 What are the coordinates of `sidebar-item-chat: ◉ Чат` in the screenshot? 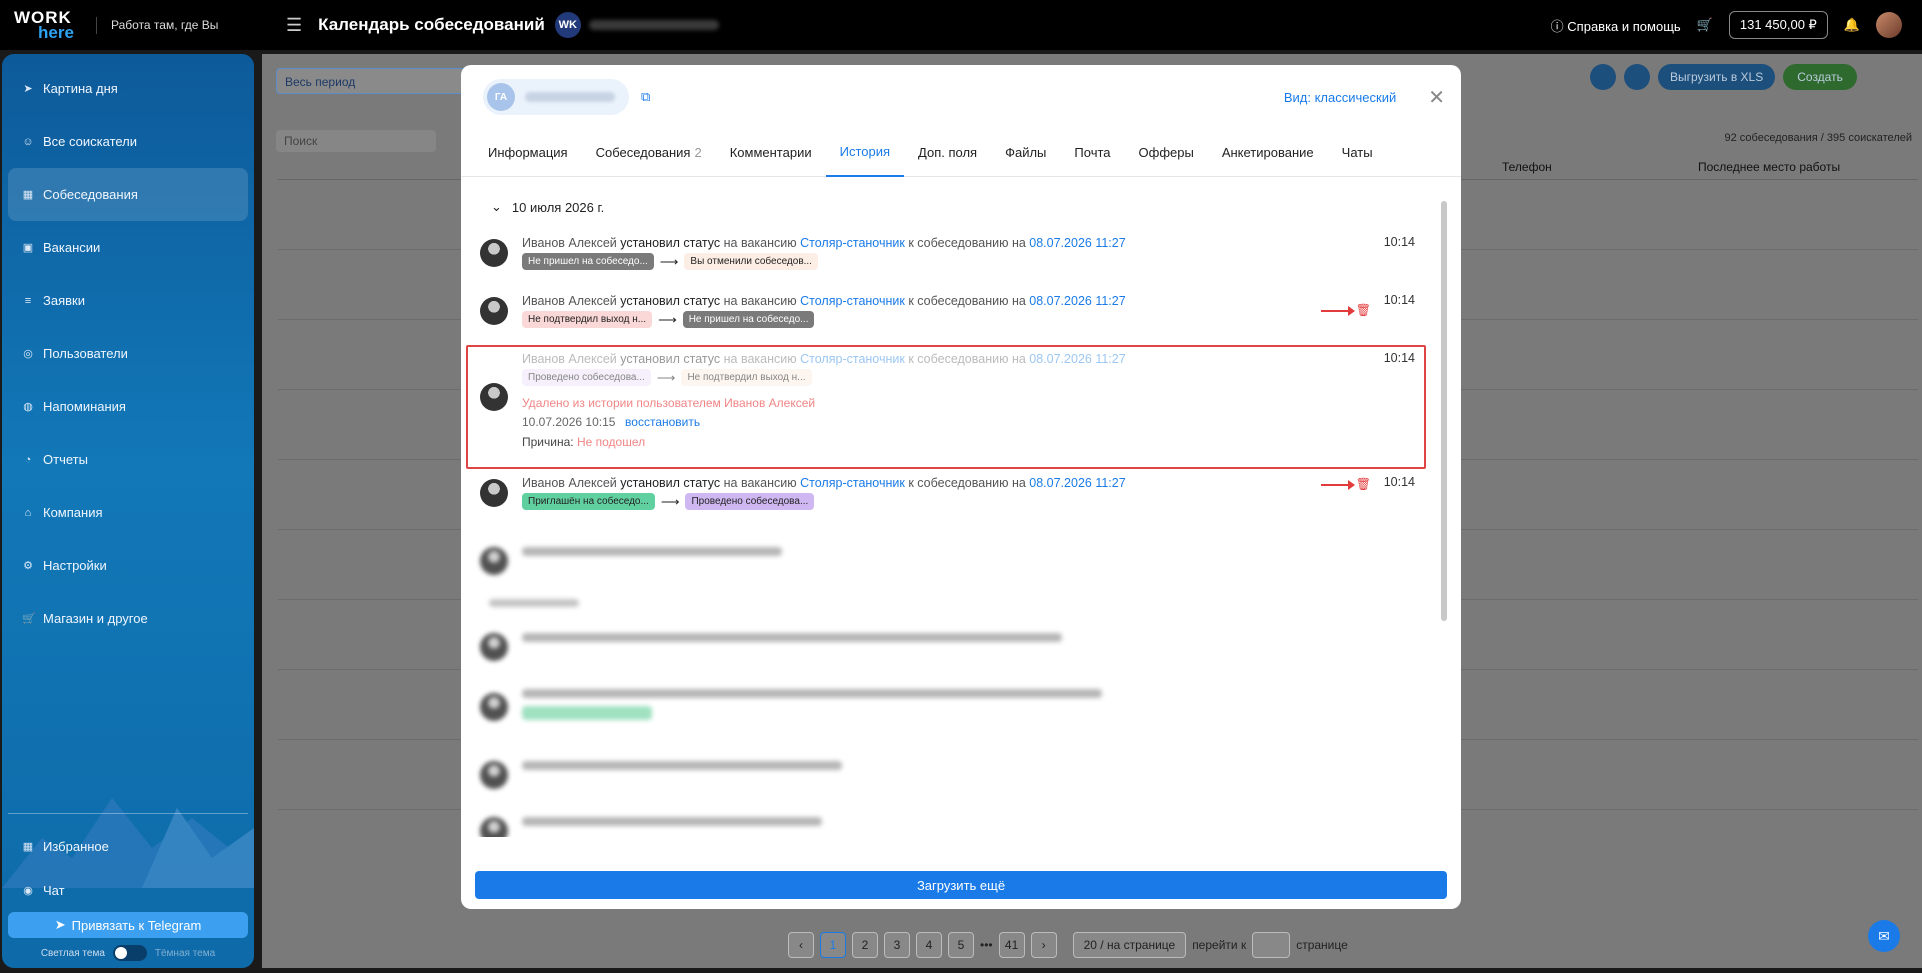 It's located at (128, 890).